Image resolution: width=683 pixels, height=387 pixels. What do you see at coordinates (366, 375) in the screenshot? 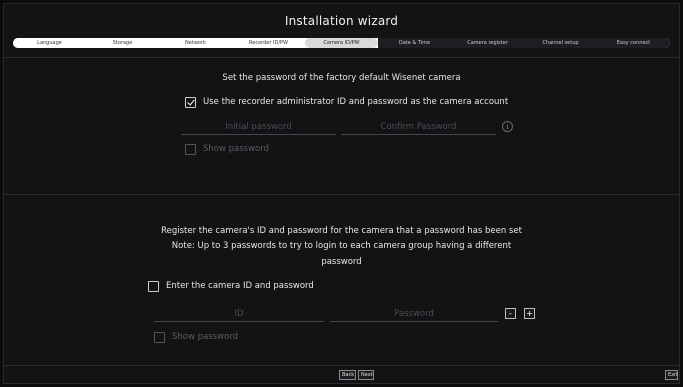
I see `next-button: Next` at bounding box center [366, 375].